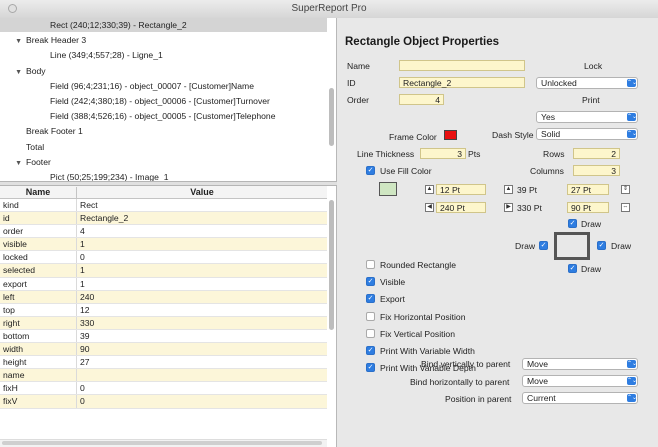 This screenshot has height=447, width=658. I want to click on table-row: name, so click(163, 376).